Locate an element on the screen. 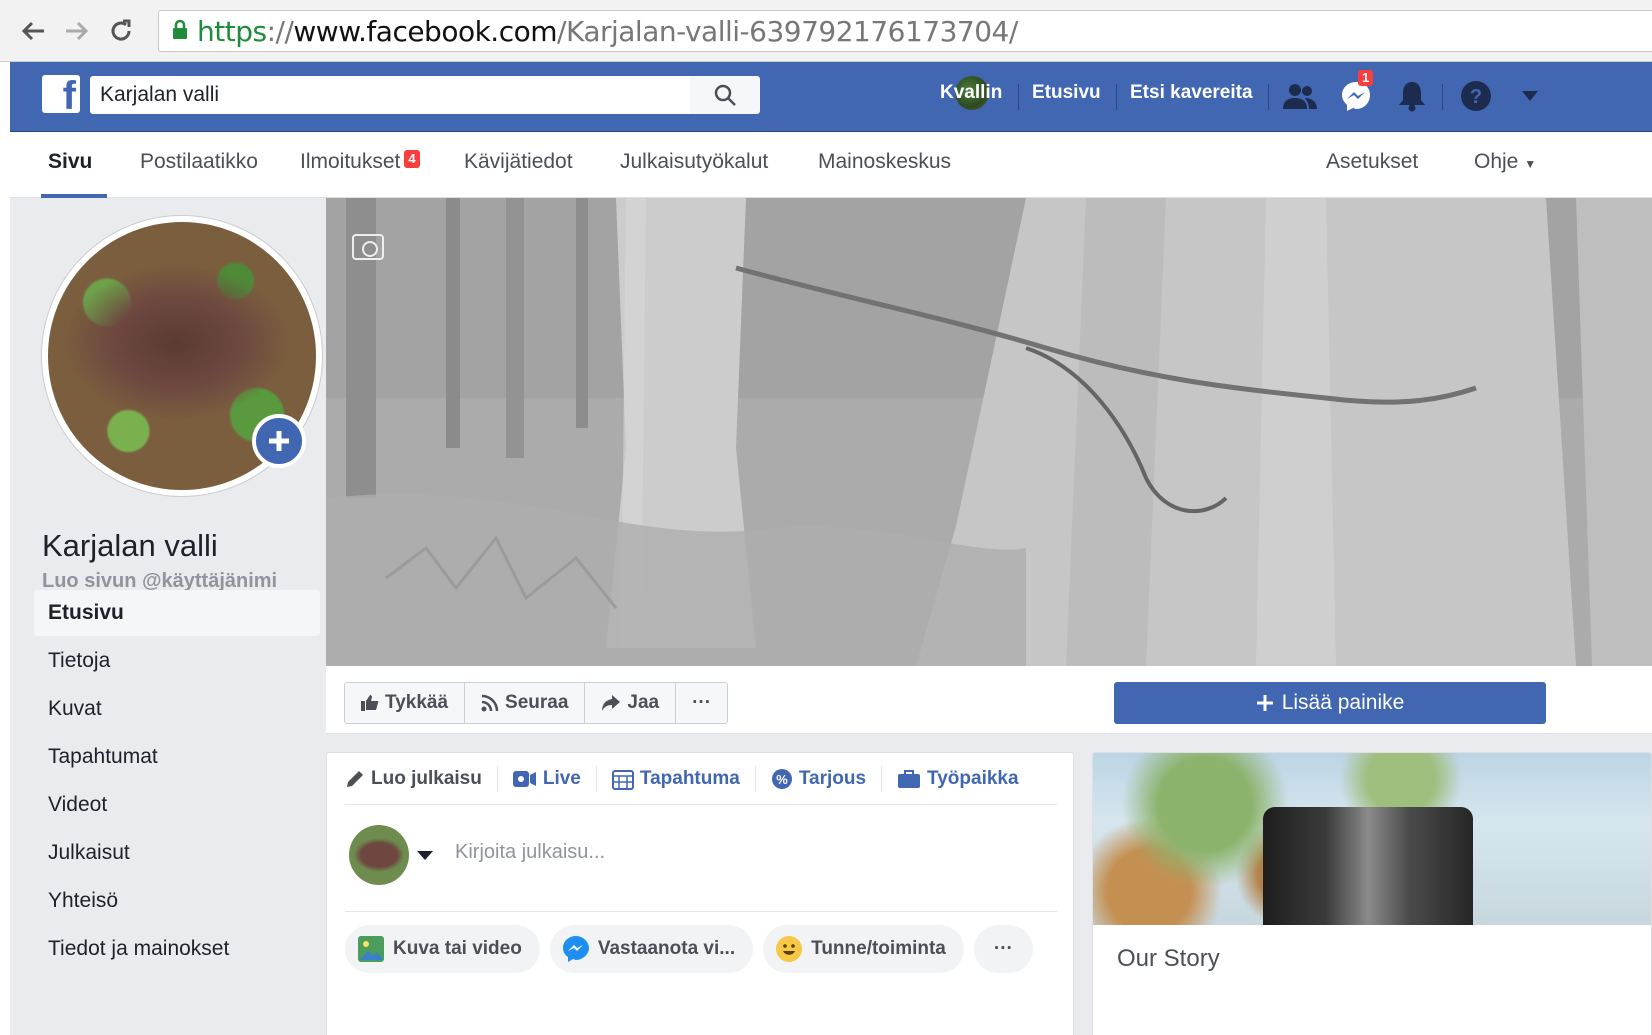  caret-down-icon is located at coordinates (425, 855).